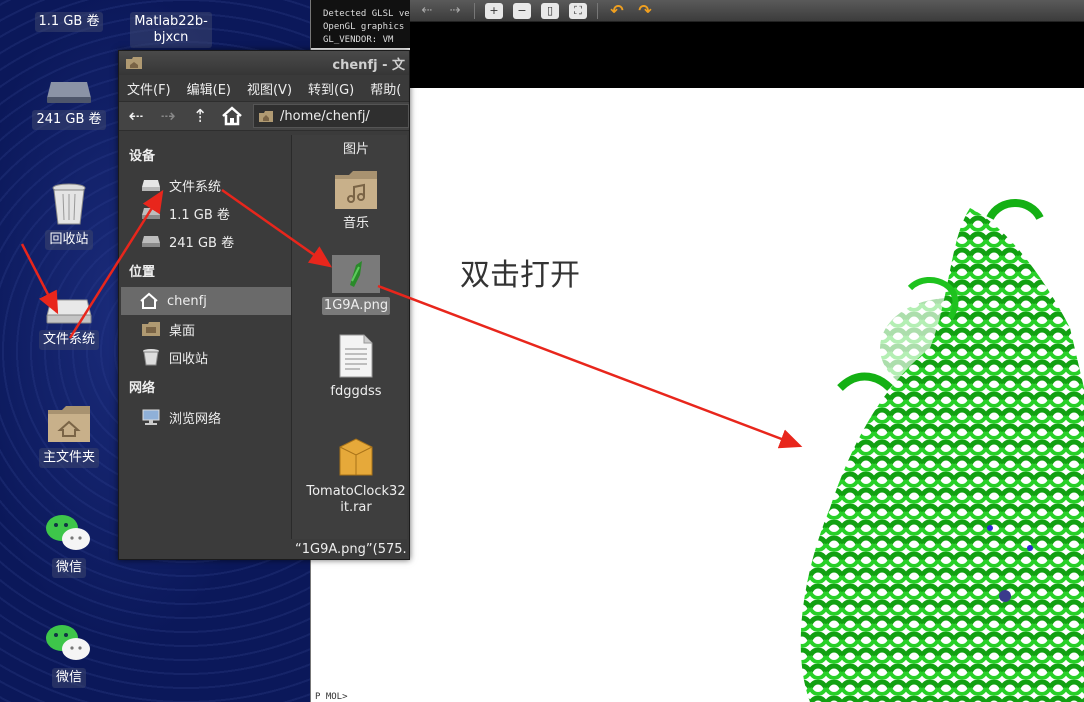  I want to click on zoom-in-icon: +, so click(494, 10).